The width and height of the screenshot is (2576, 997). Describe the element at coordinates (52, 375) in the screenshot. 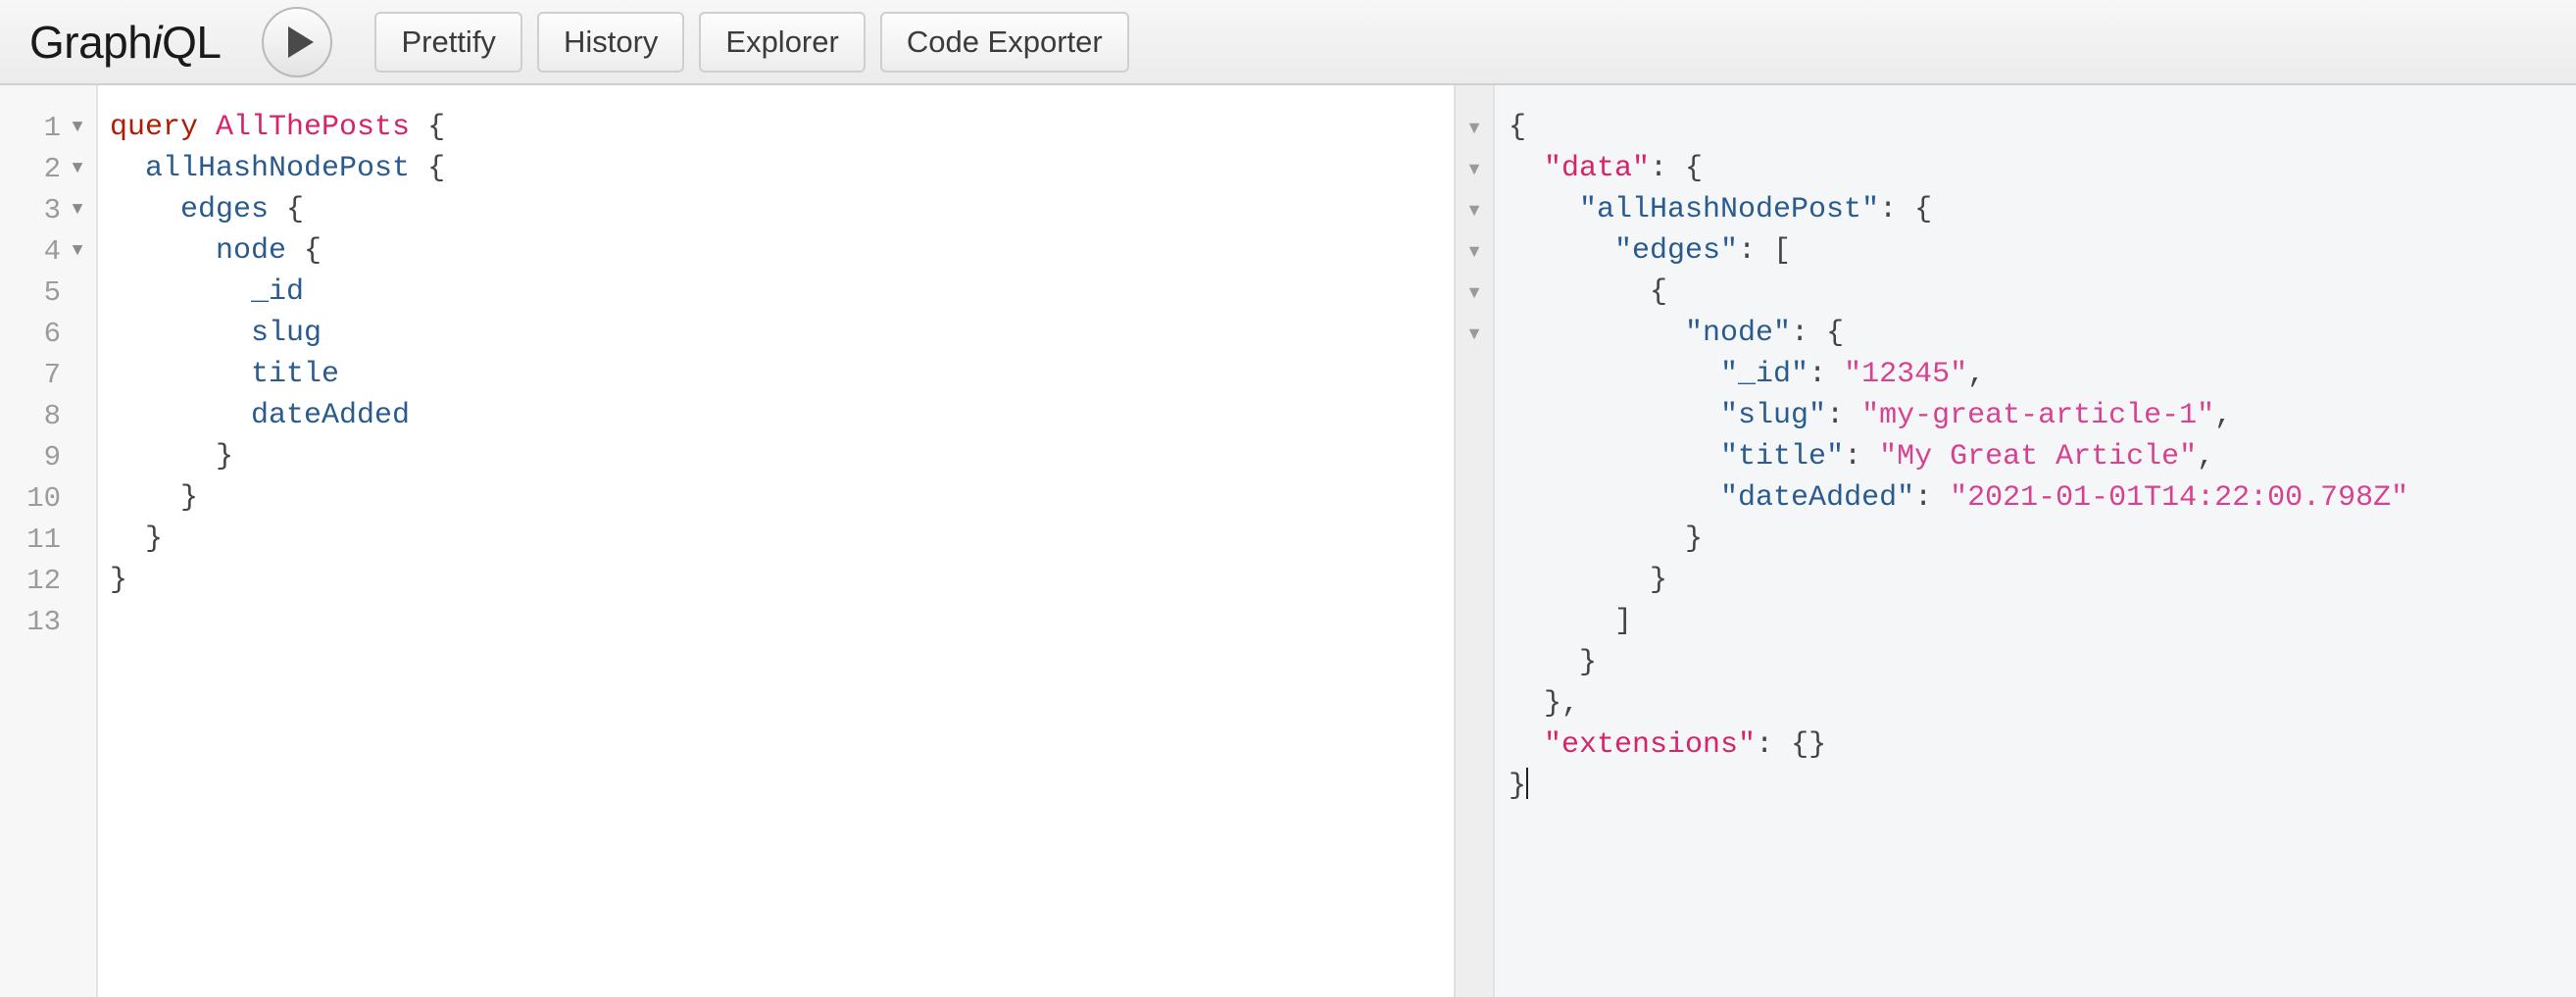

I see `line-number: 7` at that location.